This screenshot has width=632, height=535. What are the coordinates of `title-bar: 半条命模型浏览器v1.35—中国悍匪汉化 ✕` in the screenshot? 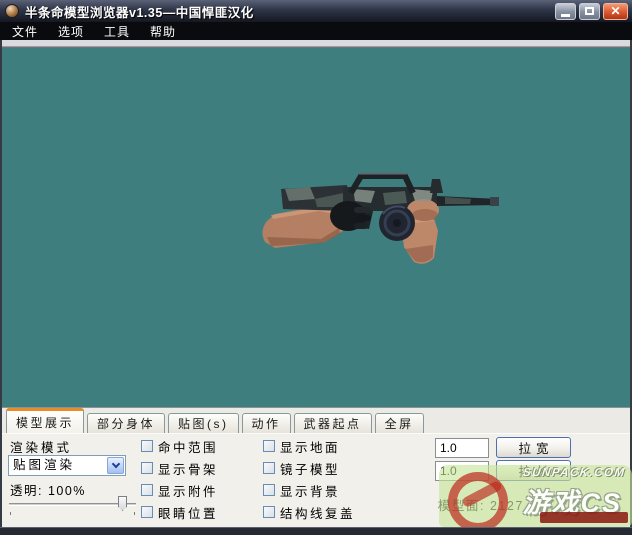 It's located at (316, 11).